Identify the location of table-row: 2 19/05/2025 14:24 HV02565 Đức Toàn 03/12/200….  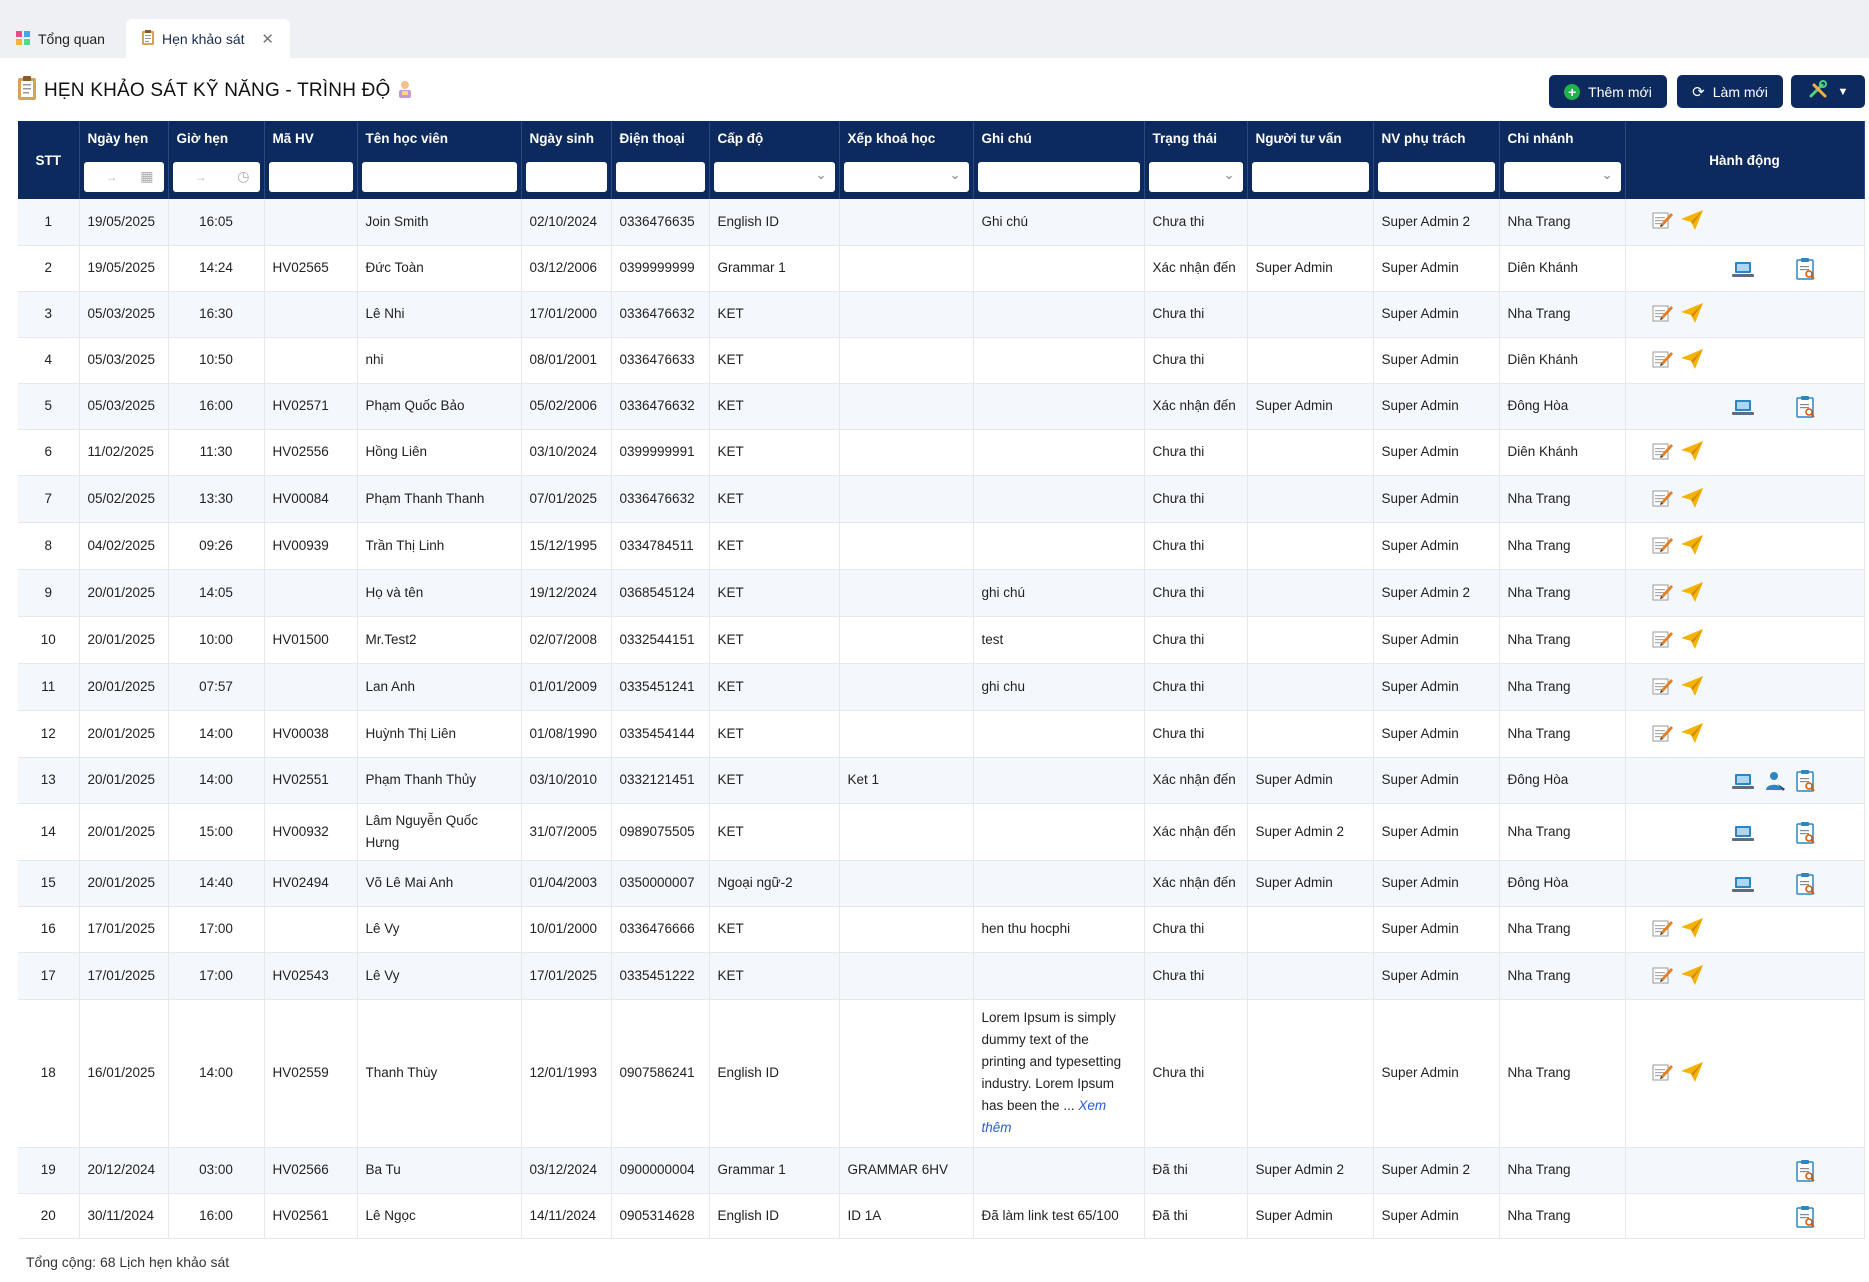
(941, 268).